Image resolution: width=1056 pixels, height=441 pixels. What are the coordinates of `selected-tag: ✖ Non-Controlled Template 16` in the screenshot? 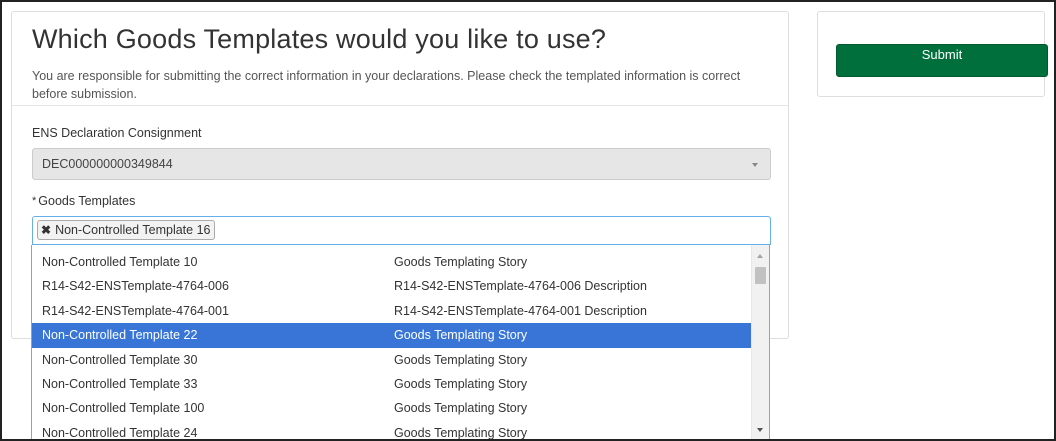 It's located at (126, 230).